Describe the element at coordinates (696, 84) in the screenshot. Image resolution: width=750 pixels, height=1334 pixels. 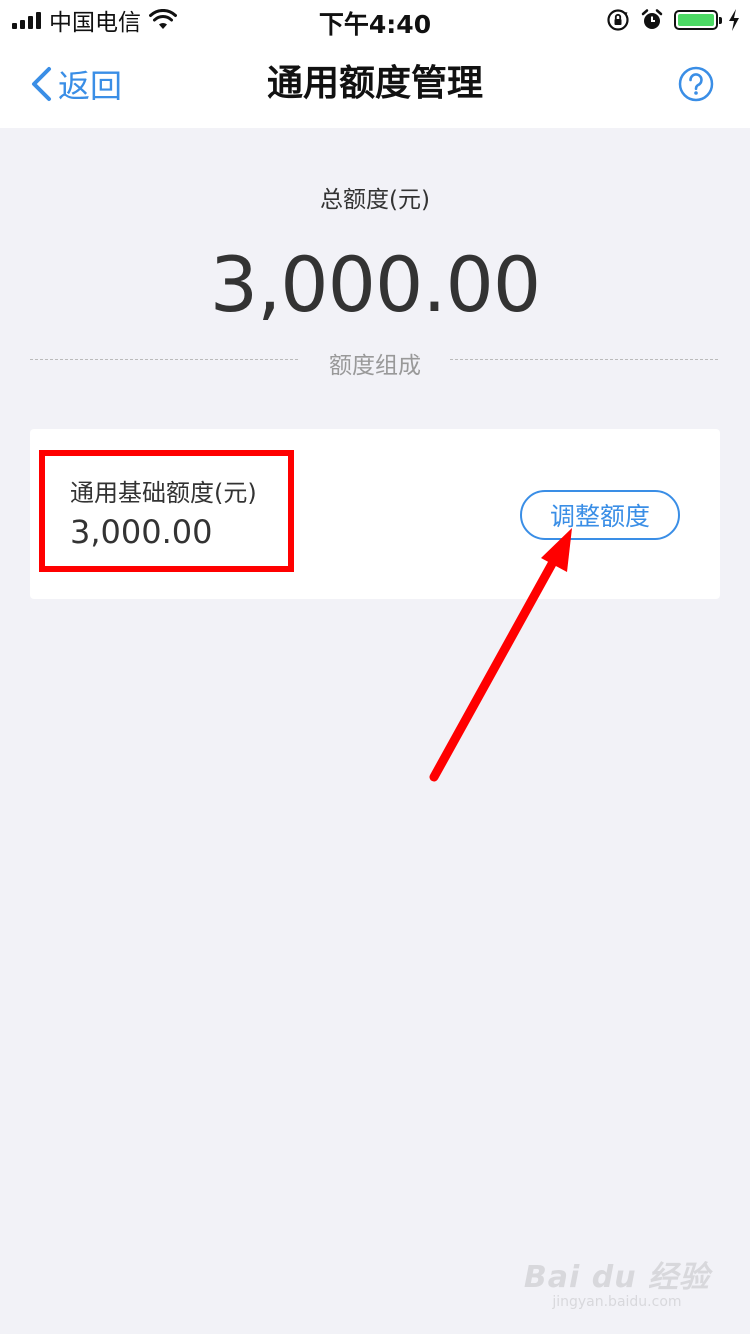
I see `help-icon` at that location.